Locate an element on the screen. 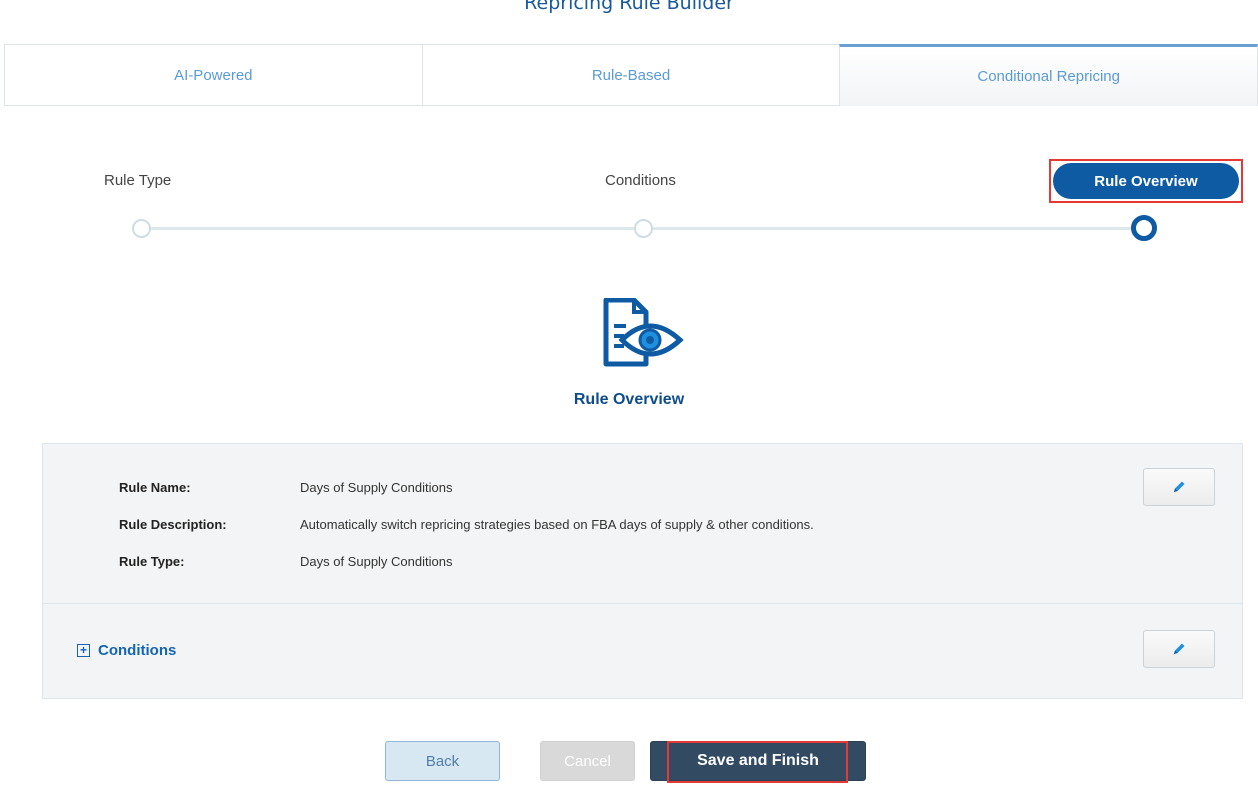 The height and width of the screenshot is (789, 1258). expand-plus-icon: + is located at coordinates (83, 650).